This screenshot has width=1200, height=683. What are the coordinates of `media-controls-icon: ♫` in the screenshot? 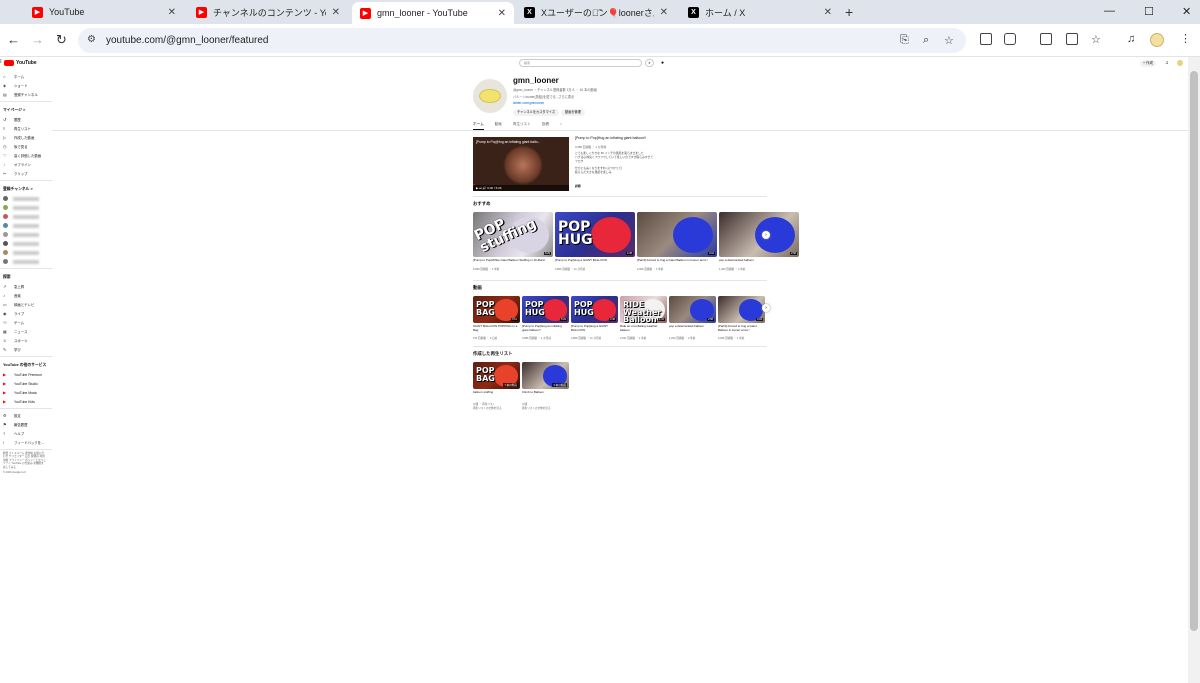 It's located at (1131, 39).